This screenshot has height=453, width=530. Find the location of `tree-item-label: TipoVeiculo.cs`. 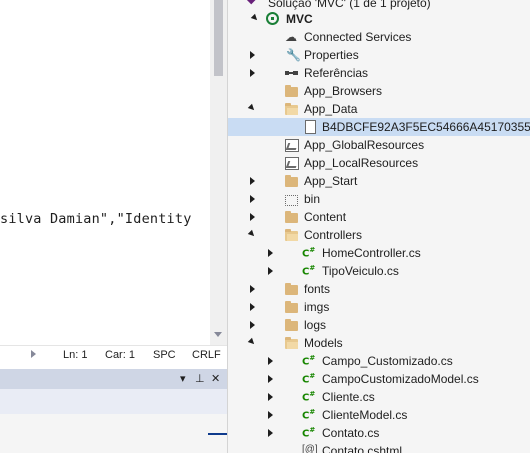

tree-item-label: TipoVeiculo.cs is located at coordinates (360, 271).